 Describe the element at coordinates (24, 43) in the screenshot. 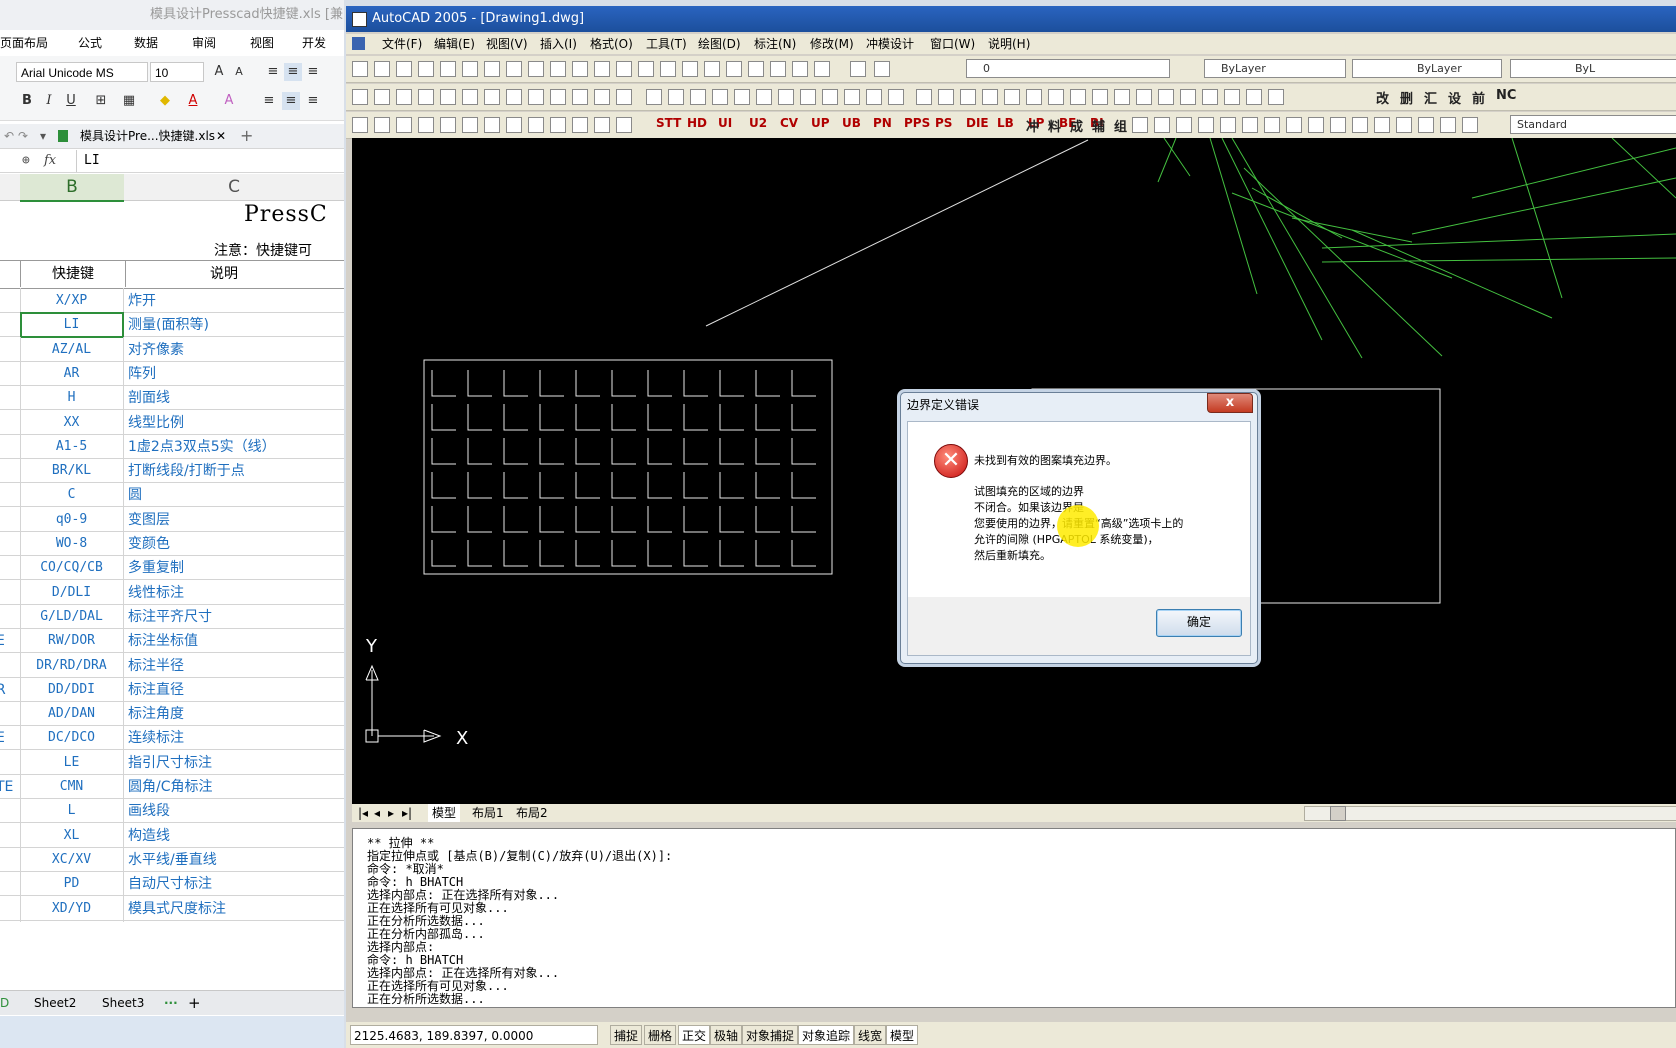

I see `ribbon-tab-page-layout: 页面布局` at that location.